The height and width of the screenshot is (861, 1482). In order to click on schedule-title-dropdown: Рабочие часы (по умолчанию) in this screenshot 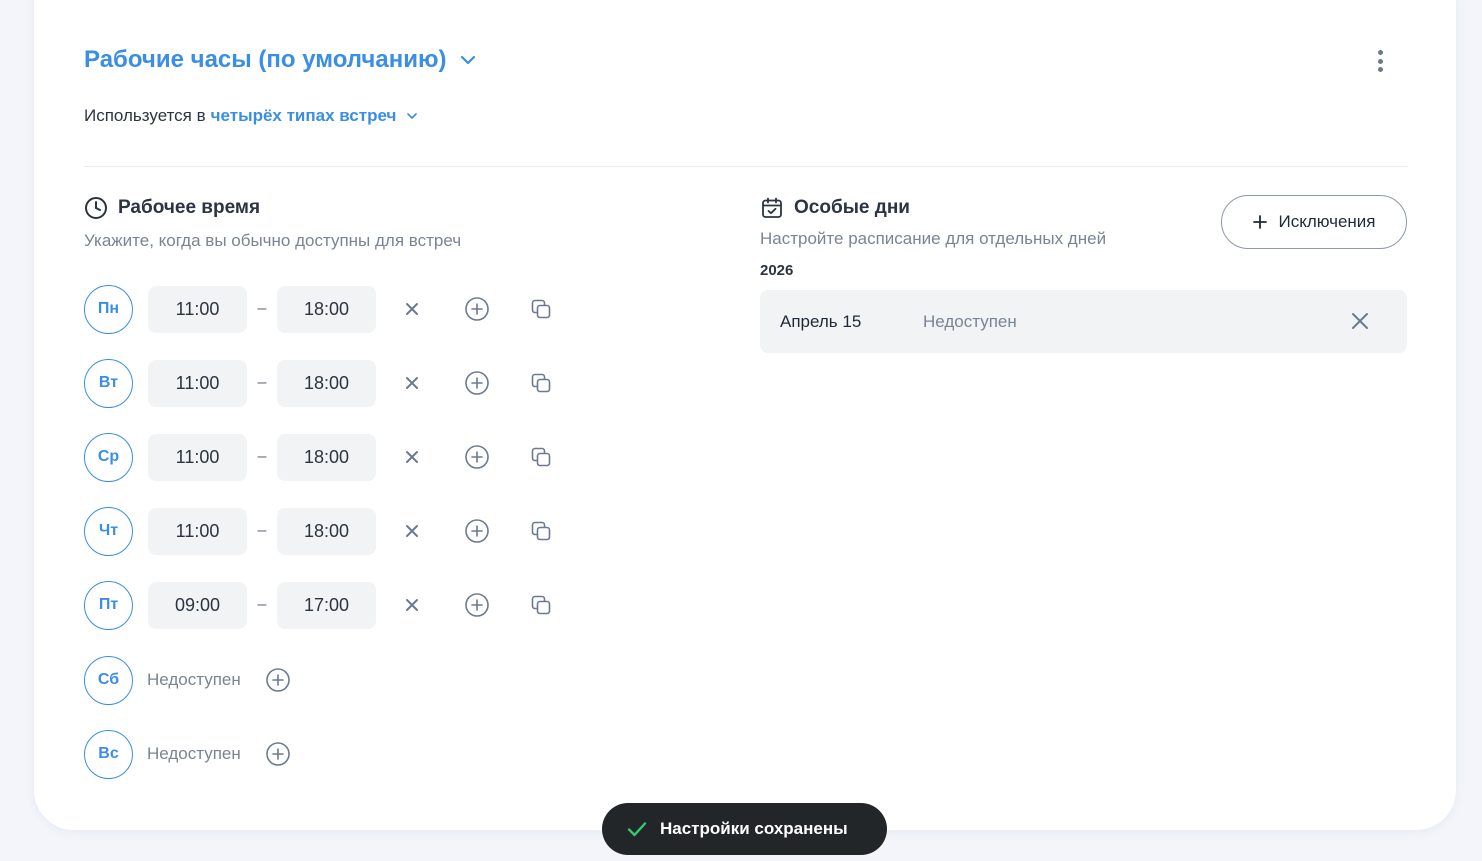, I will do `click(280, 60)`.